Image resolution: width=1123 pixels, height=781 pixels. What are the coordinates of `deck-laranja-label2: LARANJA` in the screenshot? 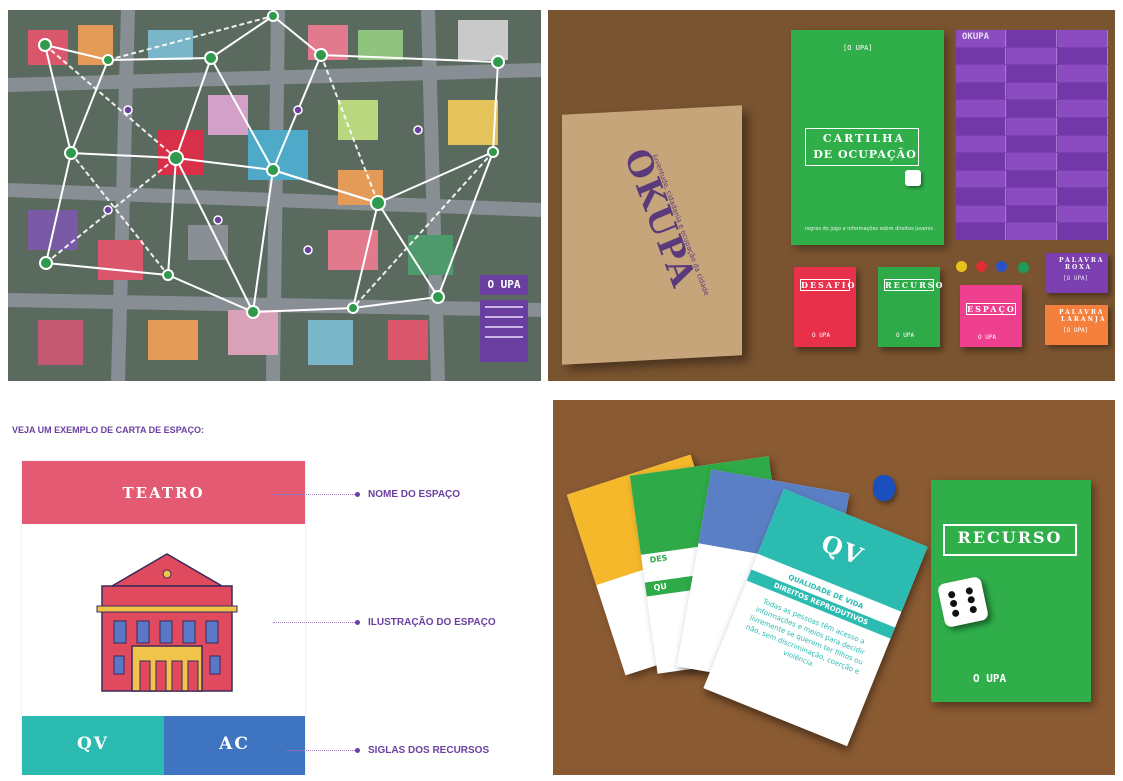 It's located at (1084, 319).